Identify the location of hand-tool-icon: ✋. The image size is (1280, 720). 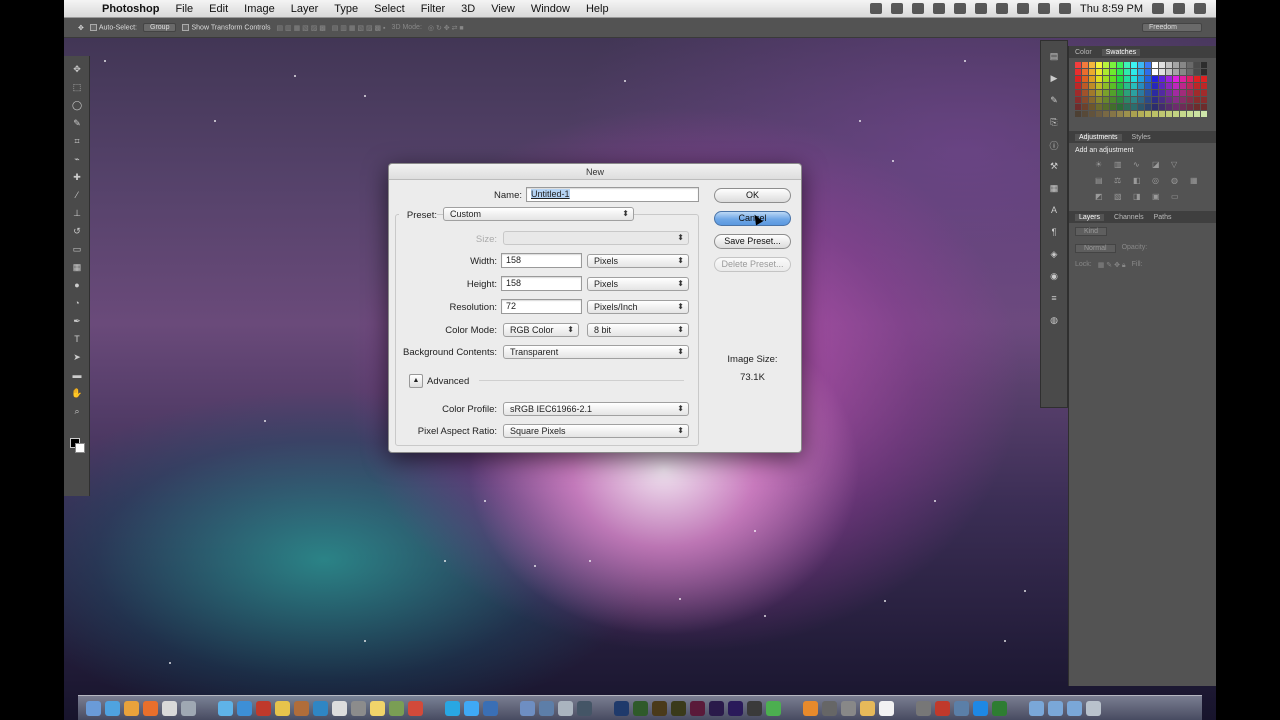
(77, 393).